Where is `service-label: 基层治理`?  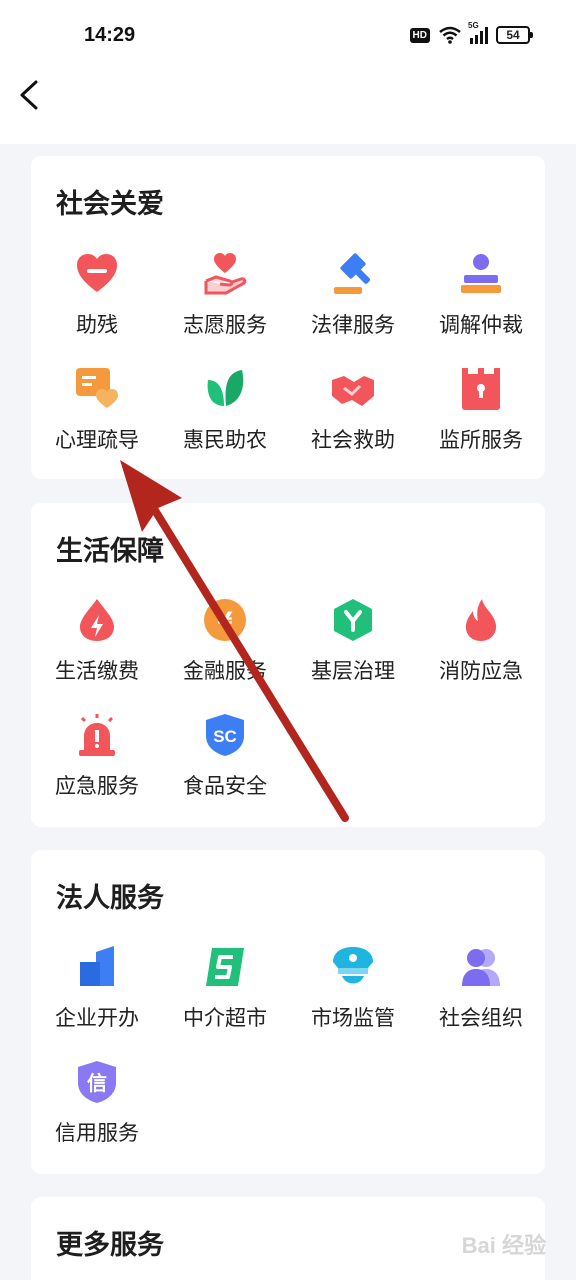 service-label: 基层治理 is located at coordinates (353, 671).